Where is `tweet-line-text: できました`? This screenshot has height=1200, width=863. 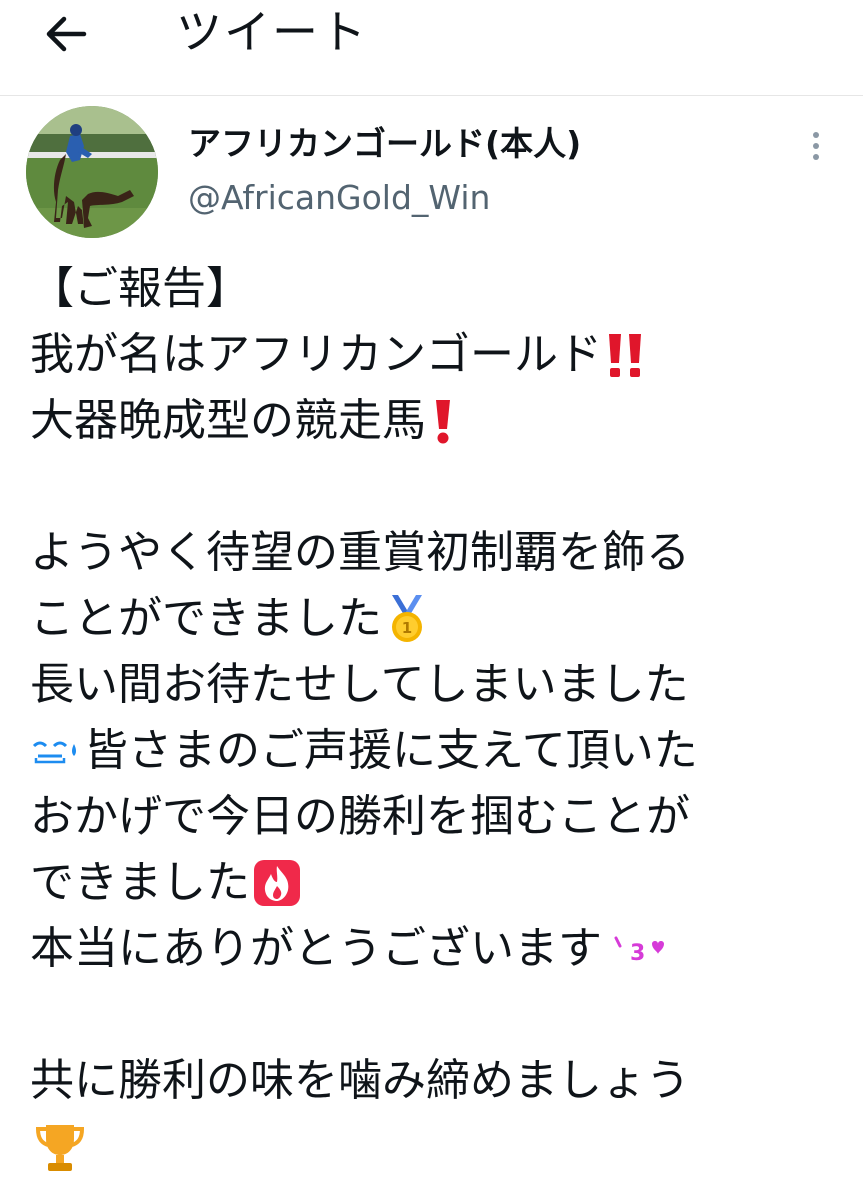
tweet-line-text: できました is located at coordinates (140, 882).